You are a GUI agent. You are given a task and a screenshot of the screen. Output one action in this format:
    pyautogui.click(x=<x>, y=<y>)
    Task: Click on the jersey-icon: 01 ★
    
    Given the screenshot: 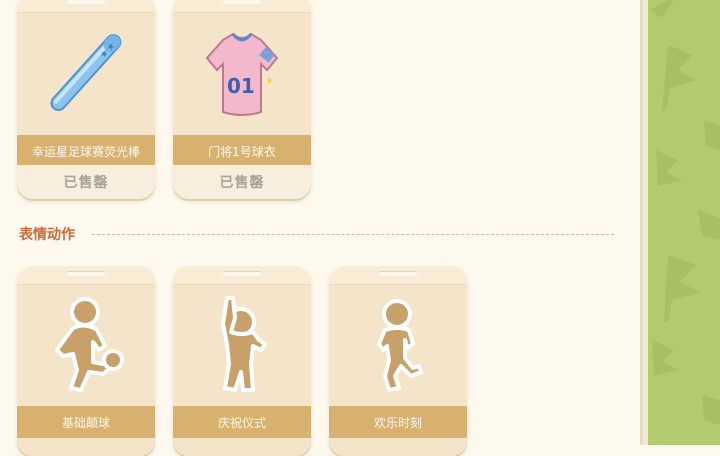 What is the action you would take?
    pyautogui.click(x=242, y=70)
    